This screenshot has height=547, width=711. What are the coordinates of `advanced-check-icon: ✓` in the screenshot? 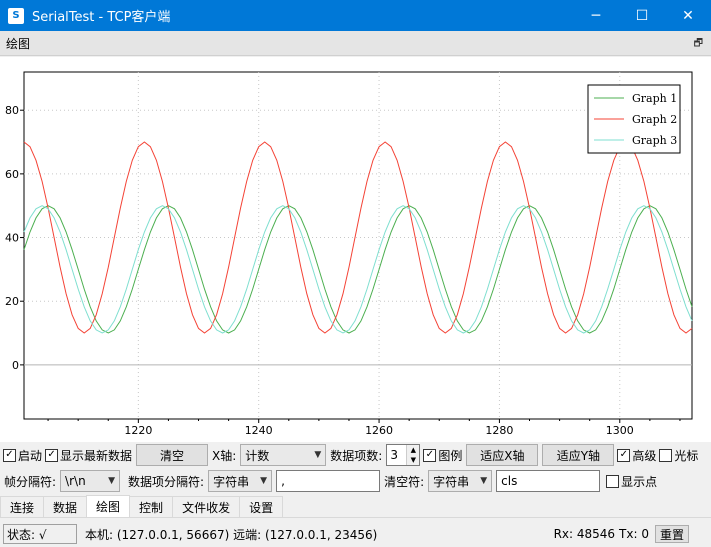 It's located at (624, 455).